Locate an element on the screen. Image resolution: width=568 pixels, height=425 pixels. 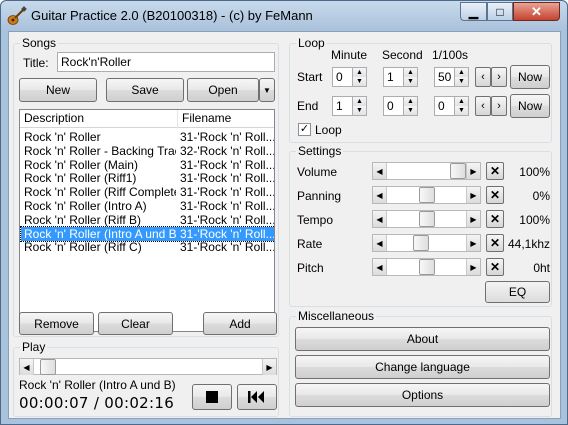
panning-slider-left-arrow: ◀ is located at coordinates (380, 195).